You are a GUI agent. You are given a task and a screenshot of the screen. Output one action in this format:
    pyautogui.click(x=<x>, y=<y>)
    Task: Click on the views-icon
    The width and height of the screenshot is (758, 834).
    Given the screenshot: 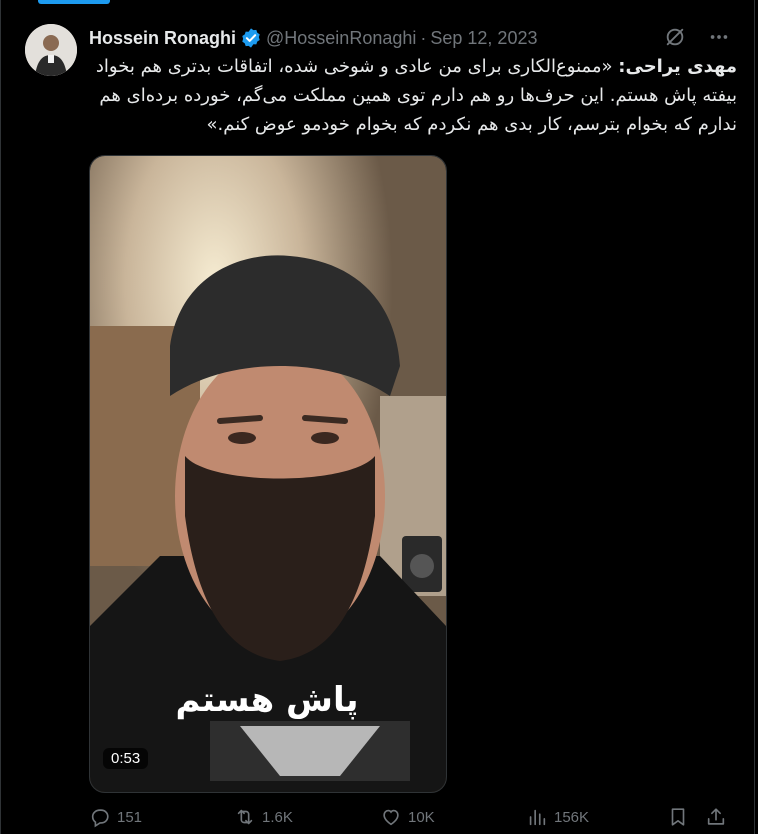 What is the action you would take?
    pyautogui.click(x=537, y=817)
    